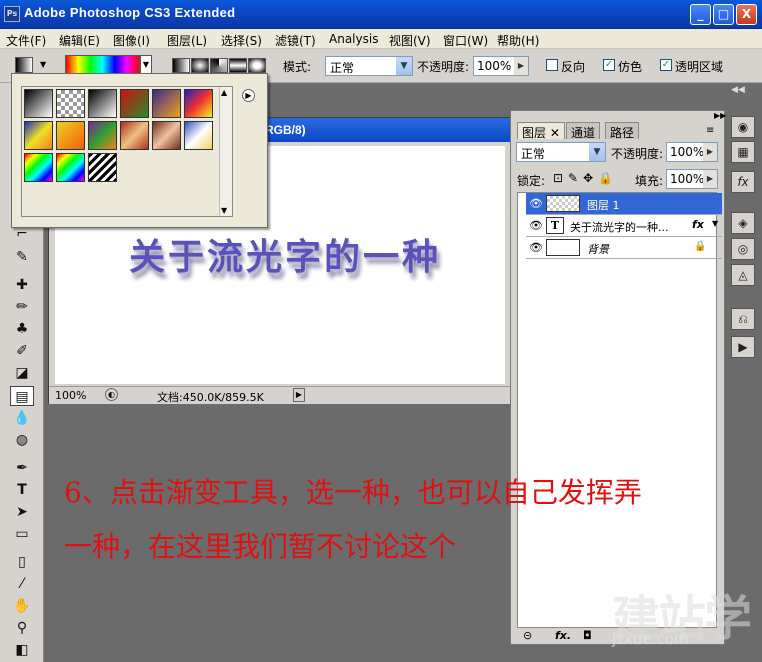 The width and height of the screenshot is (762, 662). Describe the element at coordinates (624, 204) in the screenshot. I see `layer-row-1: 👁 图层 1` at that location.